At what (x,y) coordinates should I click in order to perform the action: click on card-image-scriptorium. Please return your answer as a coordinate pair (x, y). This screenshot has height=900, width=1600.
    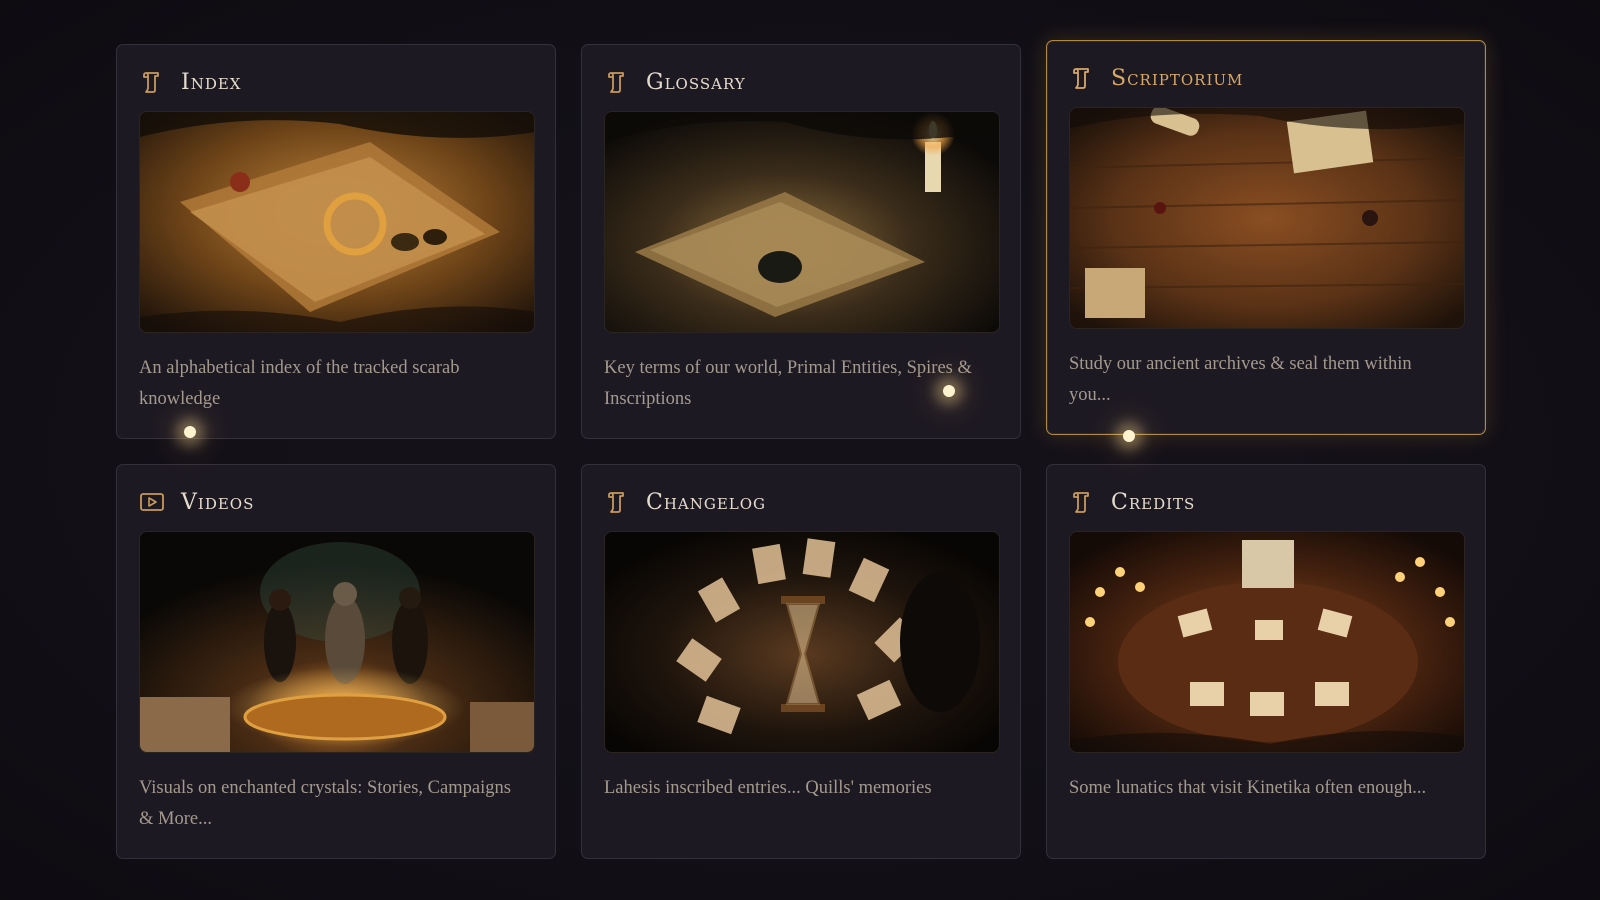
    Looking at the image, I should click on (1267, 218).